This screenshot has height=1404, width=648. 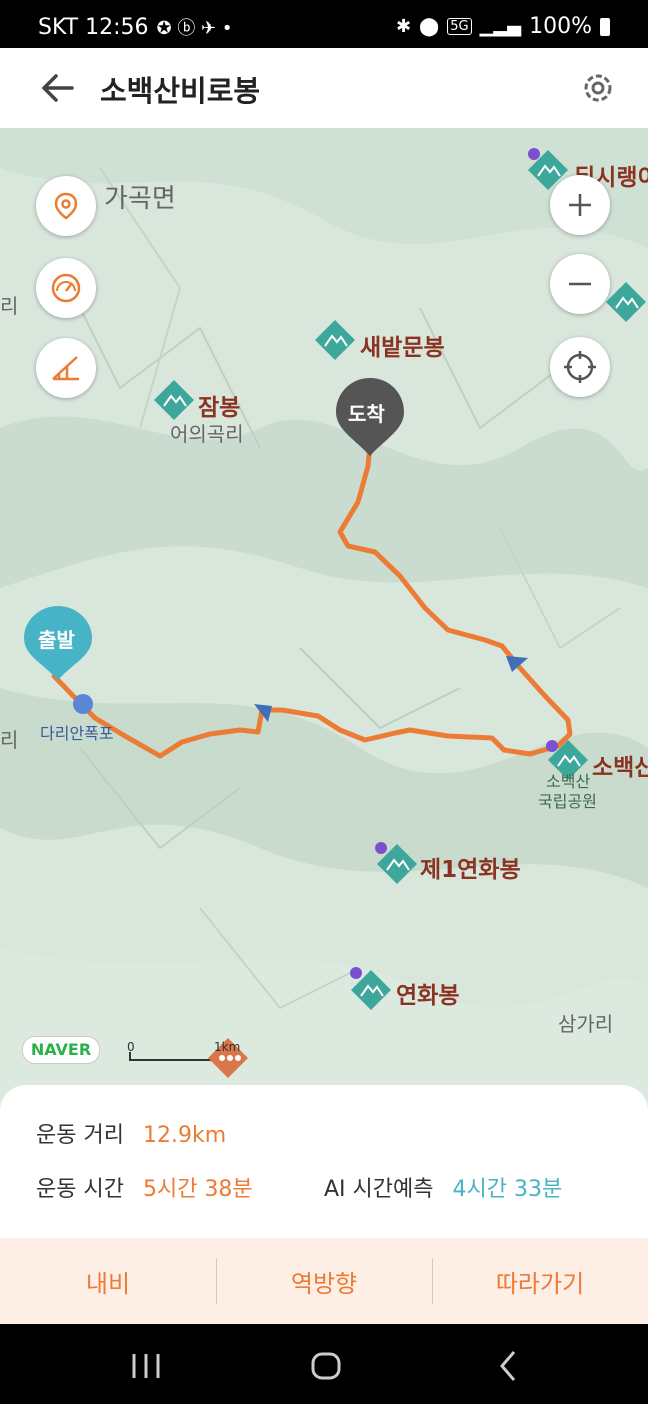 What do you see at coordinates (108, 1281) in the screenshot?
I see `navi-button: 내비` at bounding box center [108, 1281].